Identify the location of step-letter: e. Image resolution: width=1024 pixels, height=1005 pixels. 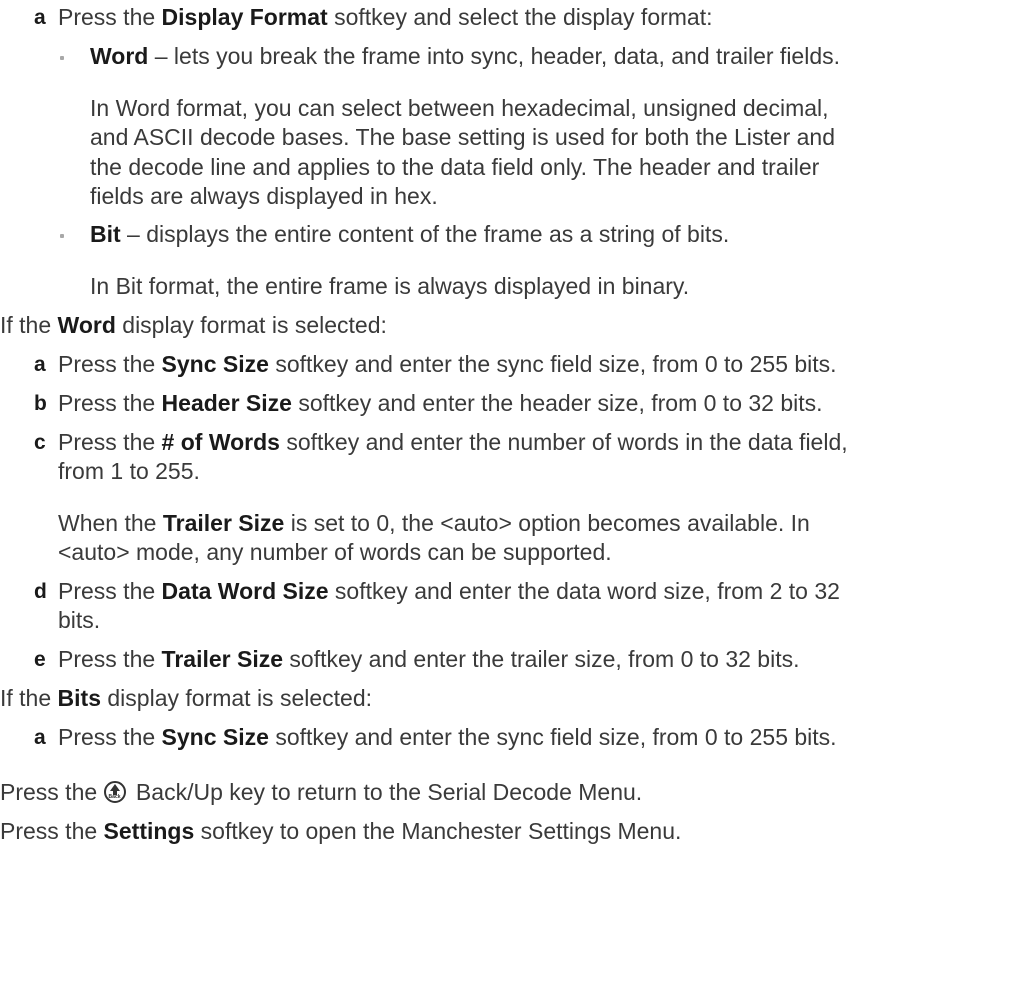
(40, 659).